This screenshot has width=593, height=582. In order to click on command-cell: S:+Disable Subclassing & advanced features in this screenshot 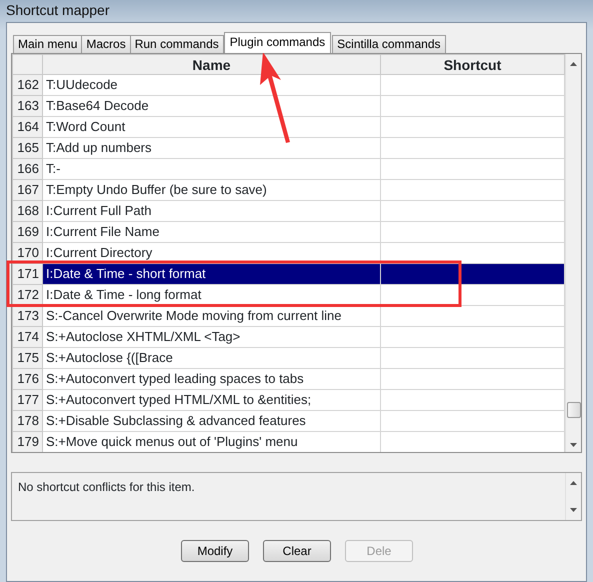, I will do `click(211, 421)`.